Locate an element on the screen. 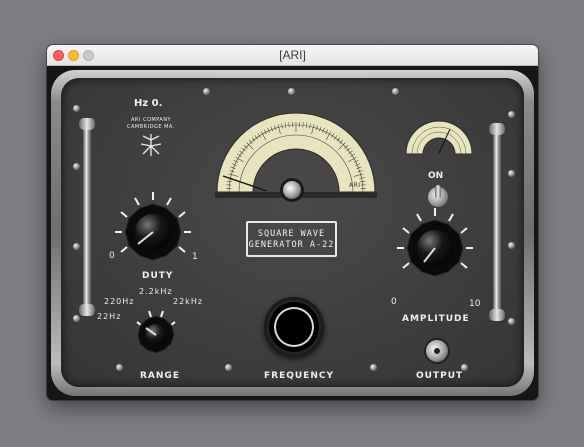 Image resolution: width=584 pixels, height=447 pixels. duty-knob is located at coordinates (153, 232).